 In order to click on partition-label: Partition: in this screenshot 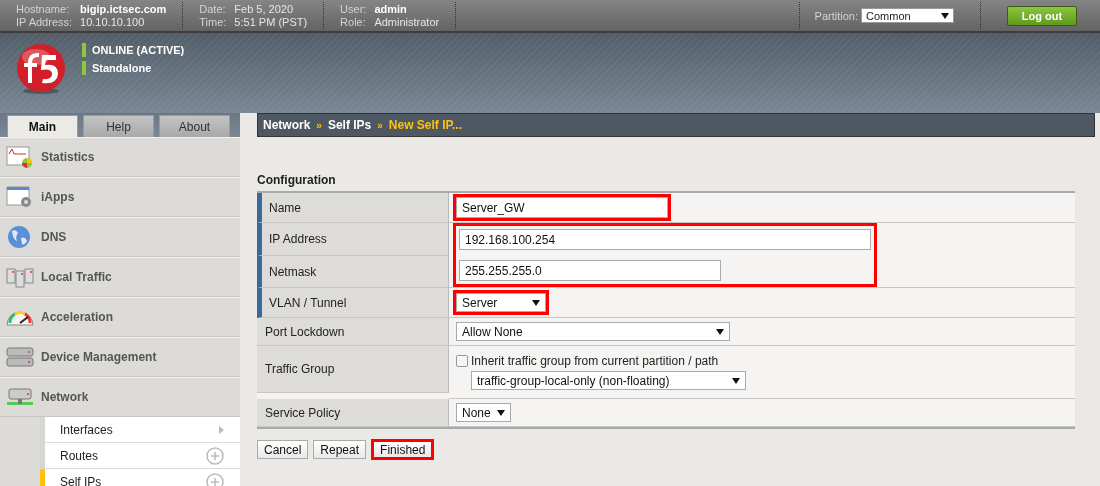, I will do `click(836, 15)`.